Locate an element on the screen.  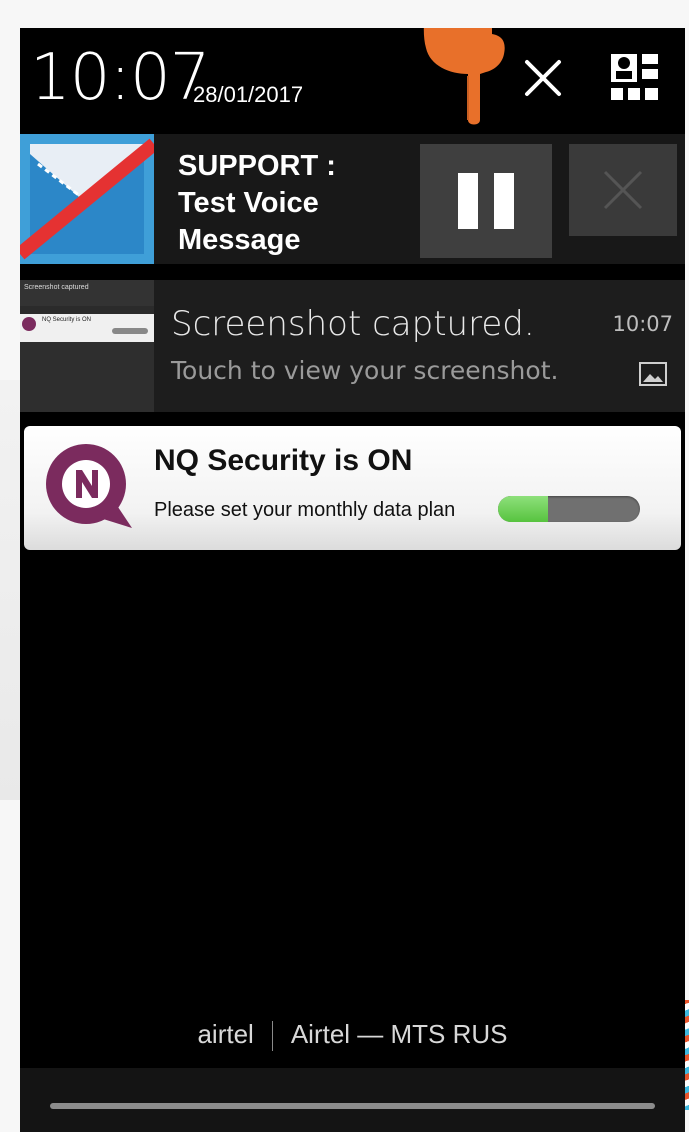
date-label: 28/01/2017 is located at coordinates (248, 94).